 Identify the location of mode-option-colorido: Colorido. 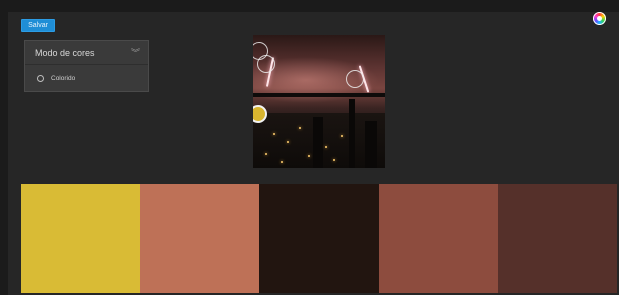
(86, 78).